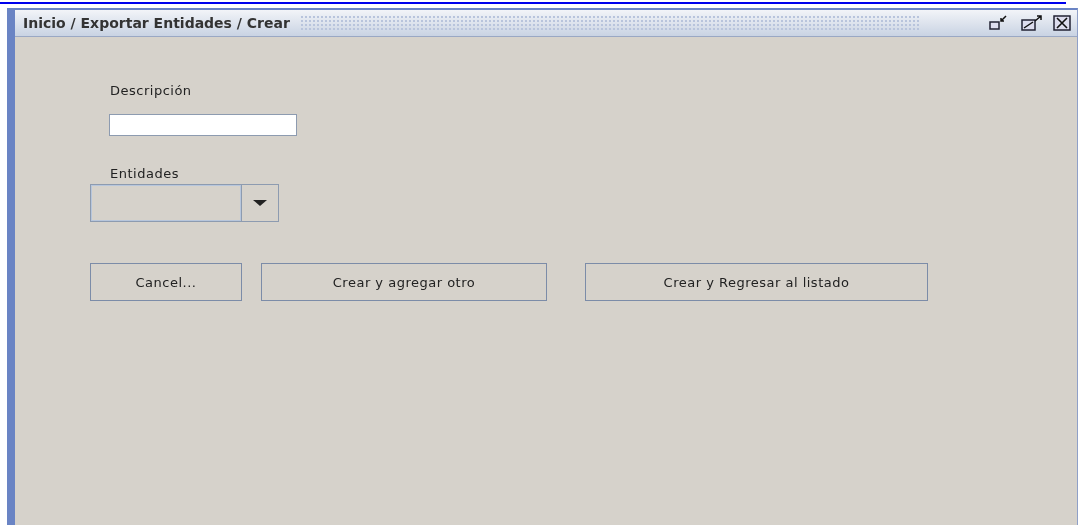 This screenshot has height=527, width=1084. Describe the element at coordinates (203, 125) in the screenshot. I see `description-field` at that location.